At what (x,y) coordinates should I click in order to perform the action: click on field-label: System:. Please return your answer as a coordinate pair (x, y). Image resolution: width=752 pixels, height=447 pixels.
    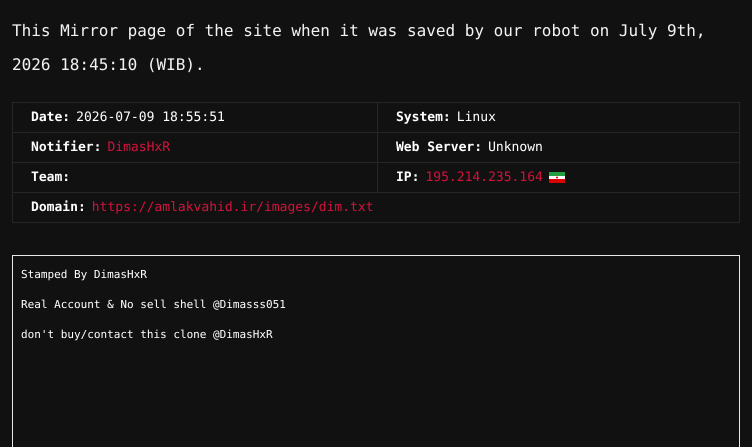
    Looking at the image, I should click on (423, 117).